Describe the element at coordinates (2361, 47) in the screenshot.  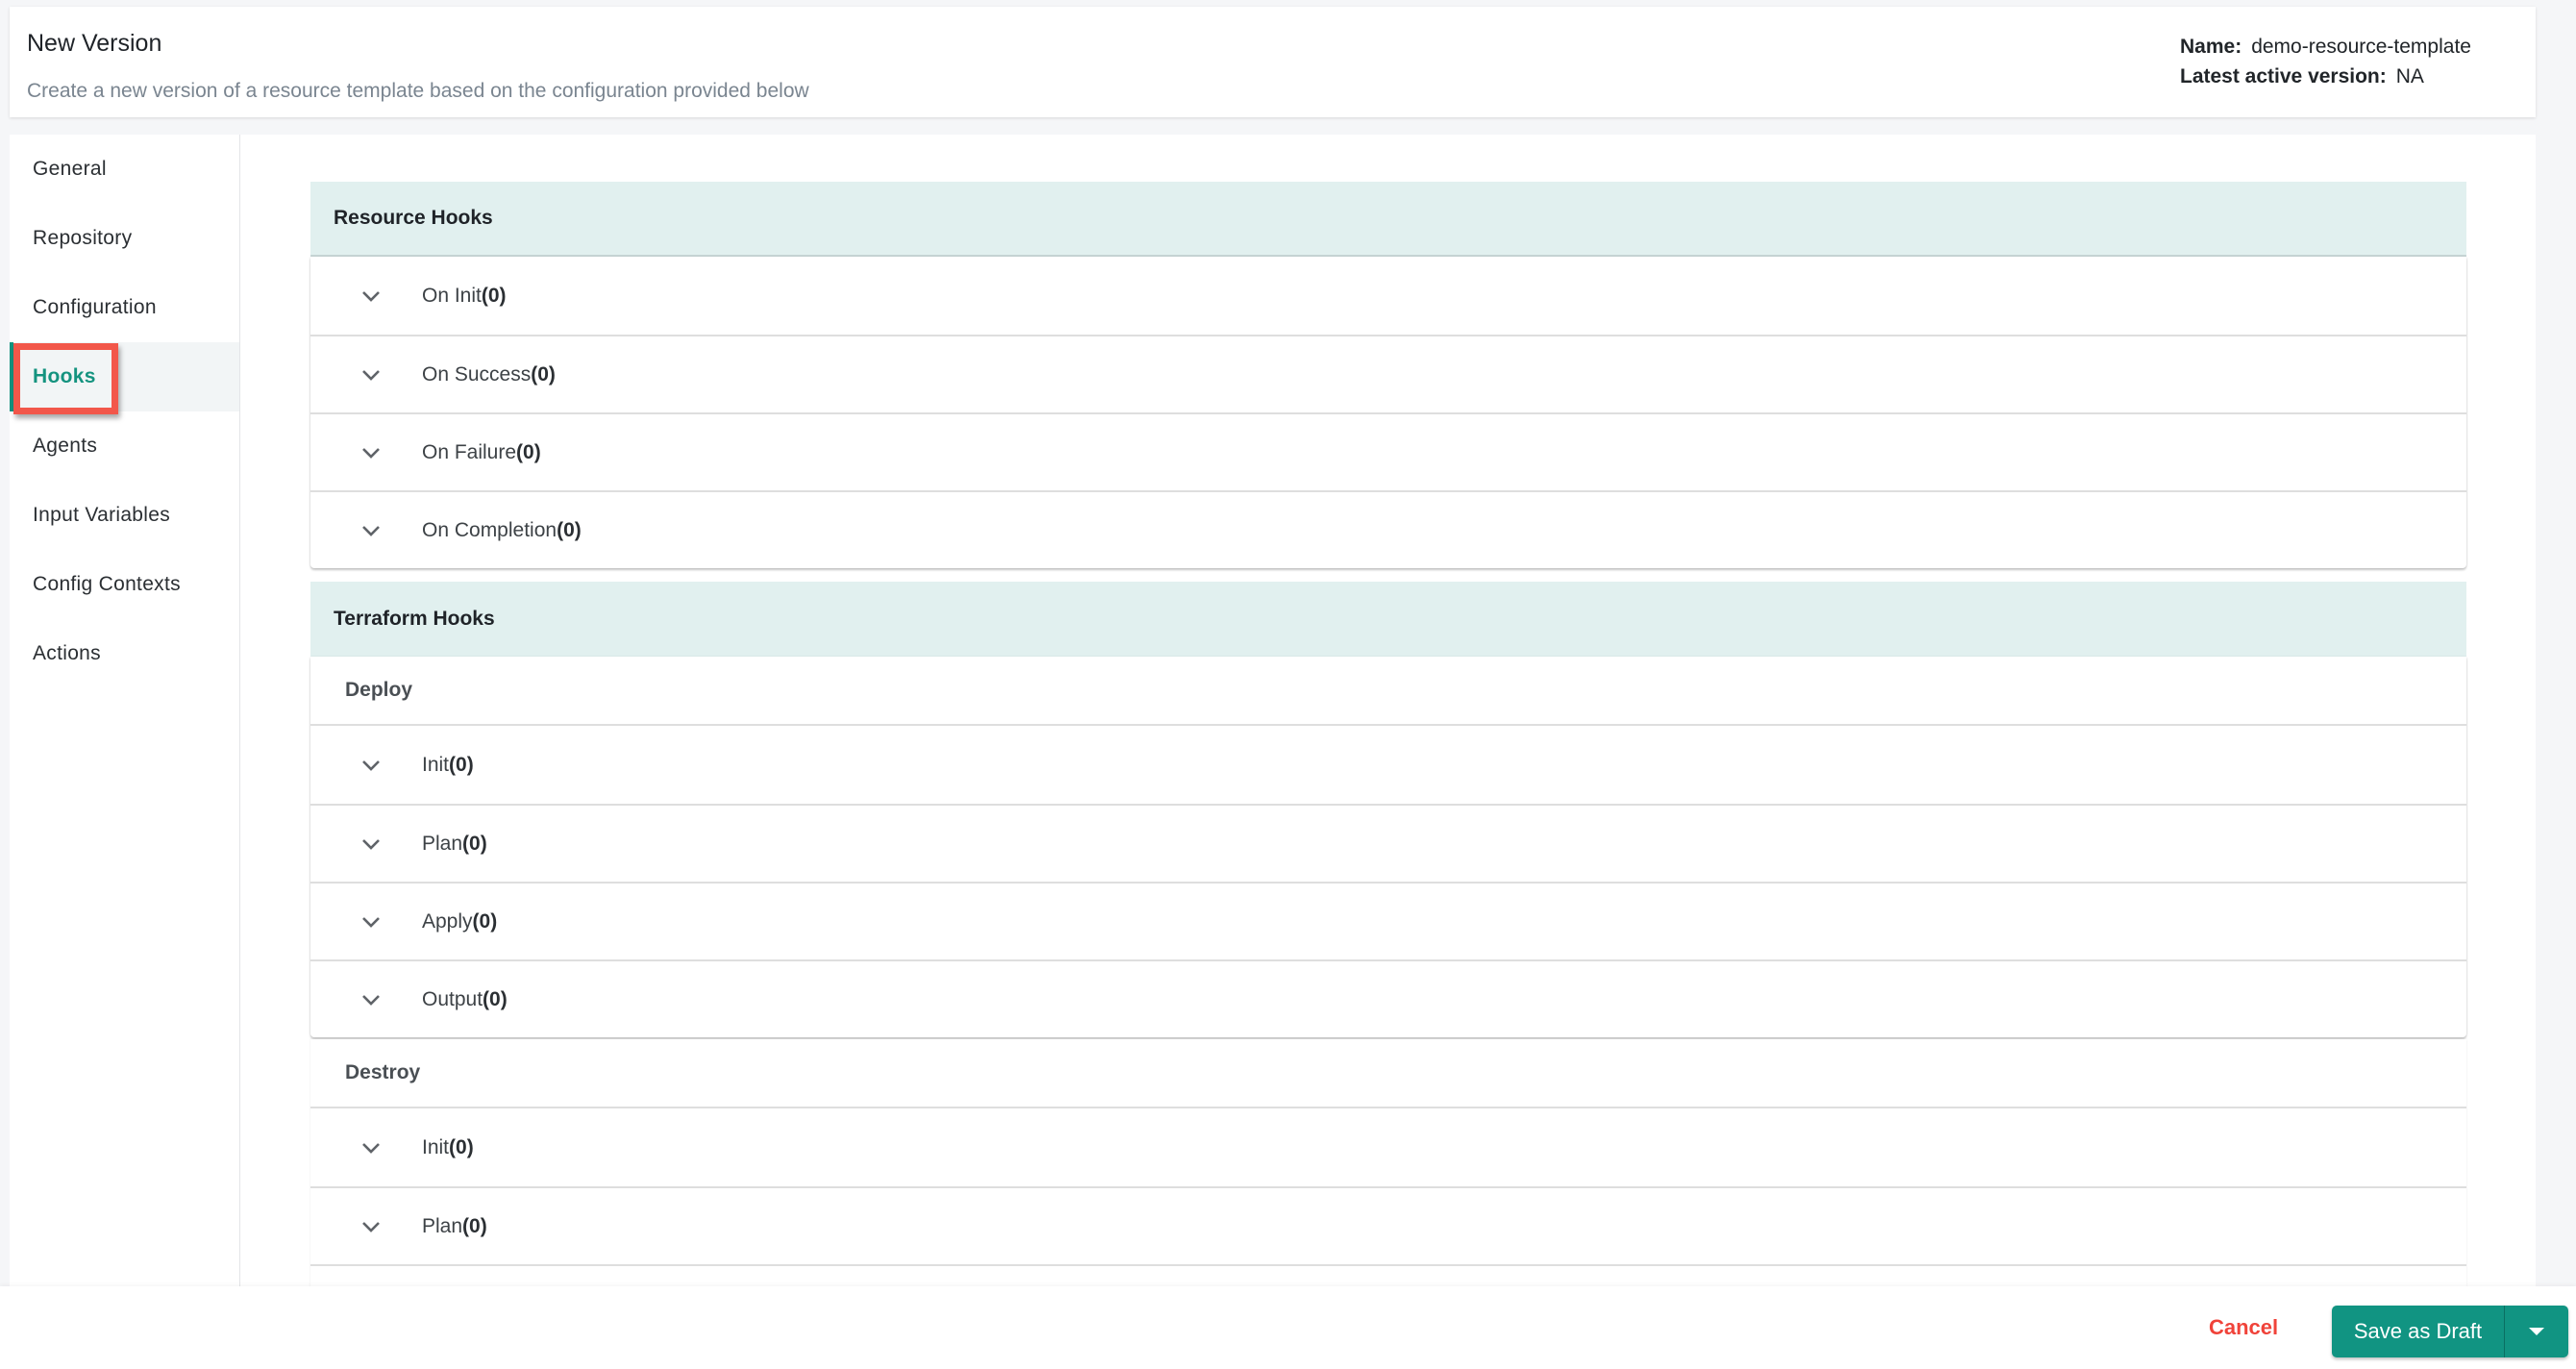
I see `name-value: demo-resource-template` at that location.